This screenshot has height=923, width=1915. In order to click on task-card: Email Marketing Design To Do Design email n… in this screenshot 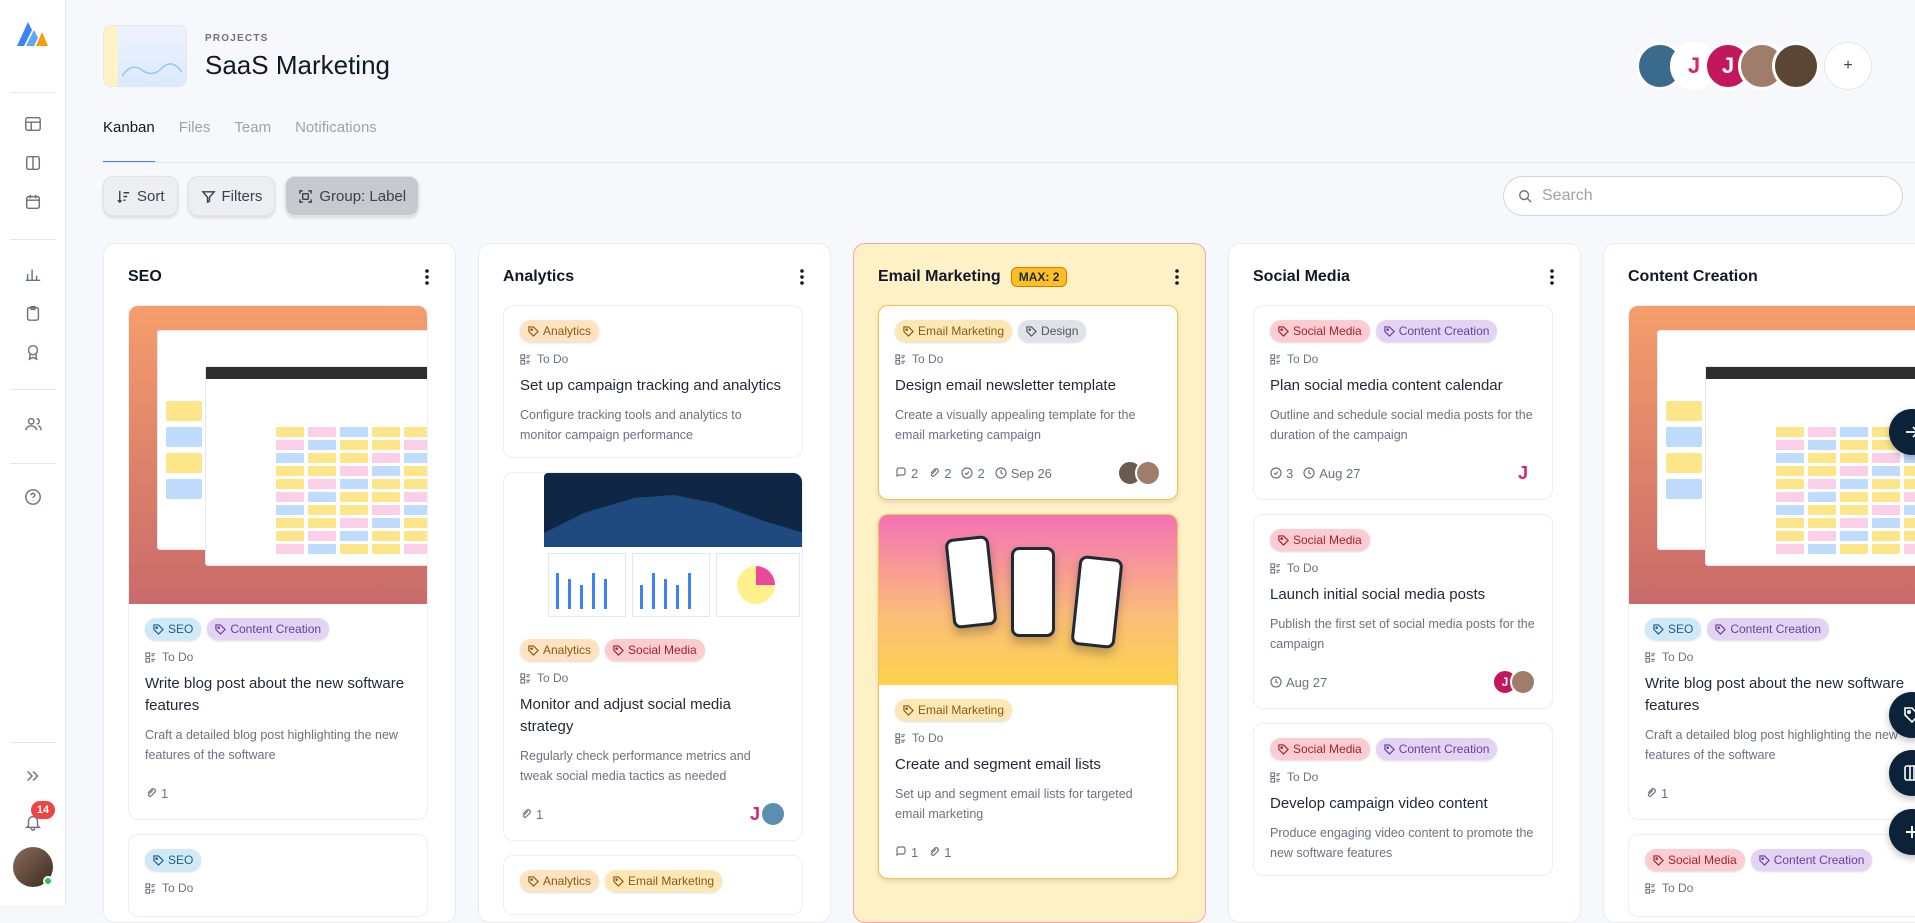, I will do `click(1028, 402)`.